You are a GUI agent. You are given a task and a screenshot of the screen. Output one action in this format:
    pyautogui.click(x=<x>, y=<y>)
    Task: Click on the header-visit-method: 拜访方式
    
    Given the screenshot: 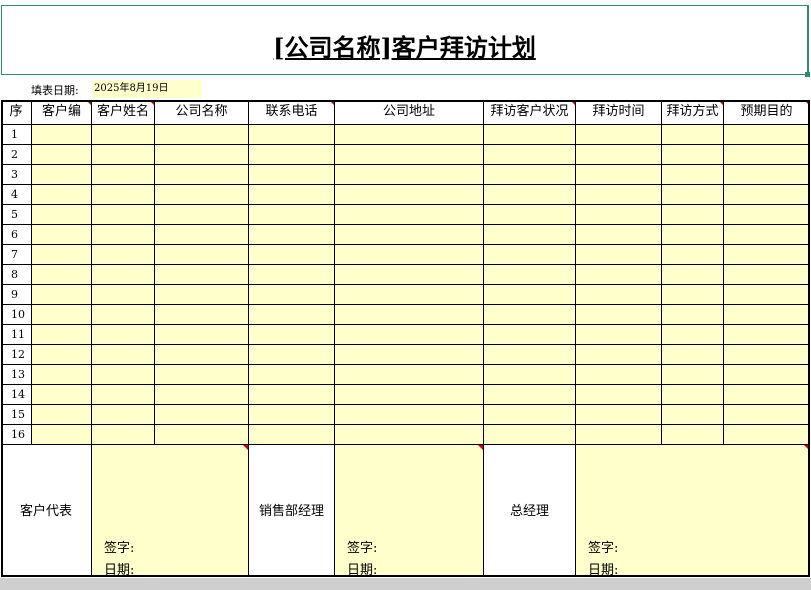 What is the action you would take?
    pyautogui.click(x=693, y=112)
    